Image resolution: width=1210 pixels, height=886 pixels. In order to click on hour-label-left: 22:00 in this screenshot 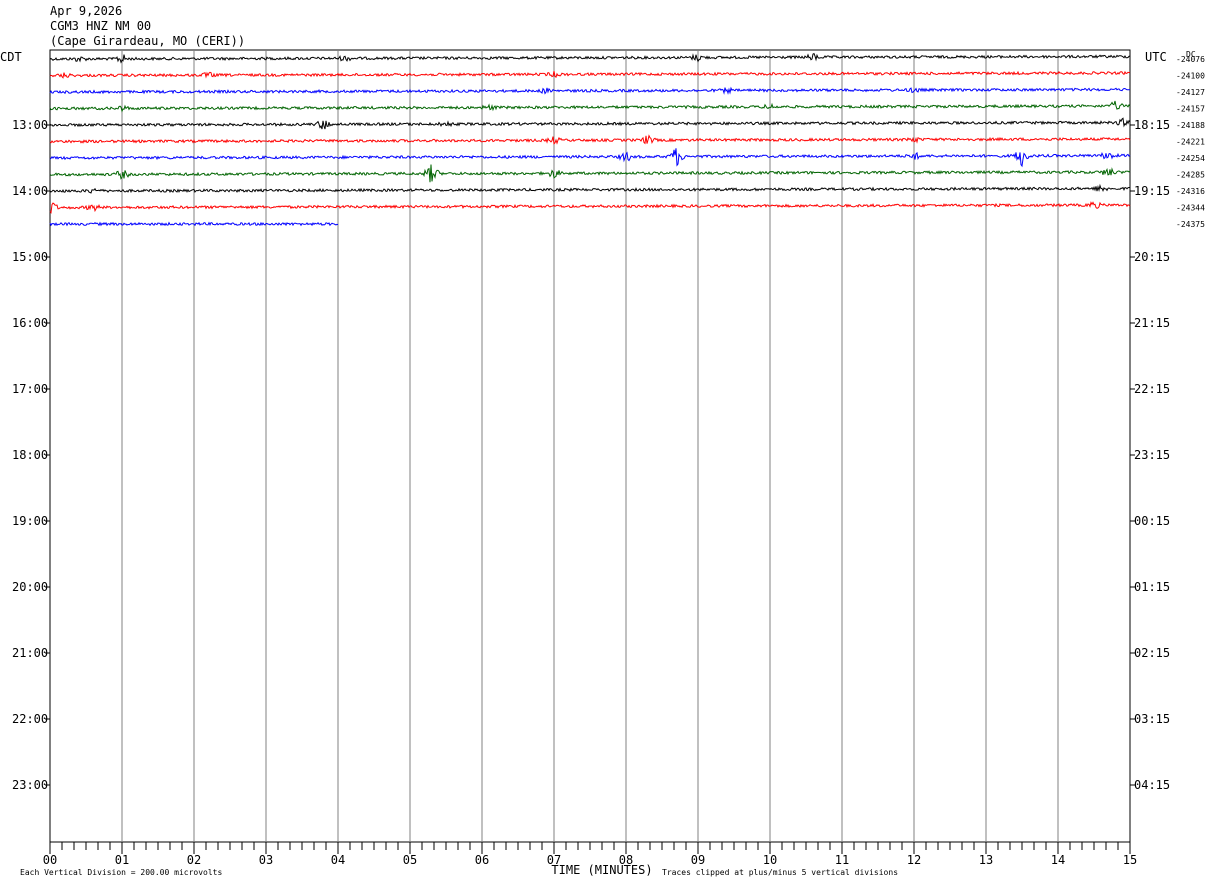, I will do `click(30, 719)`.